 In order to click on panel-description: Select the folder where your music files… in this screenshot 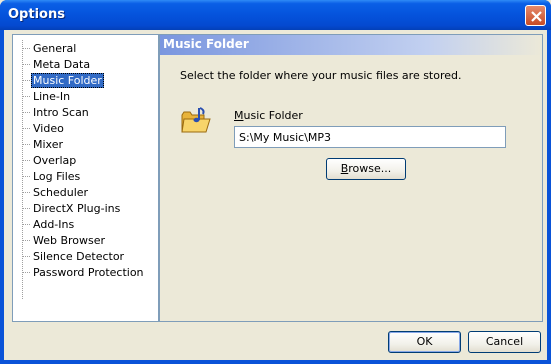, I will do `click(321, 75)`.